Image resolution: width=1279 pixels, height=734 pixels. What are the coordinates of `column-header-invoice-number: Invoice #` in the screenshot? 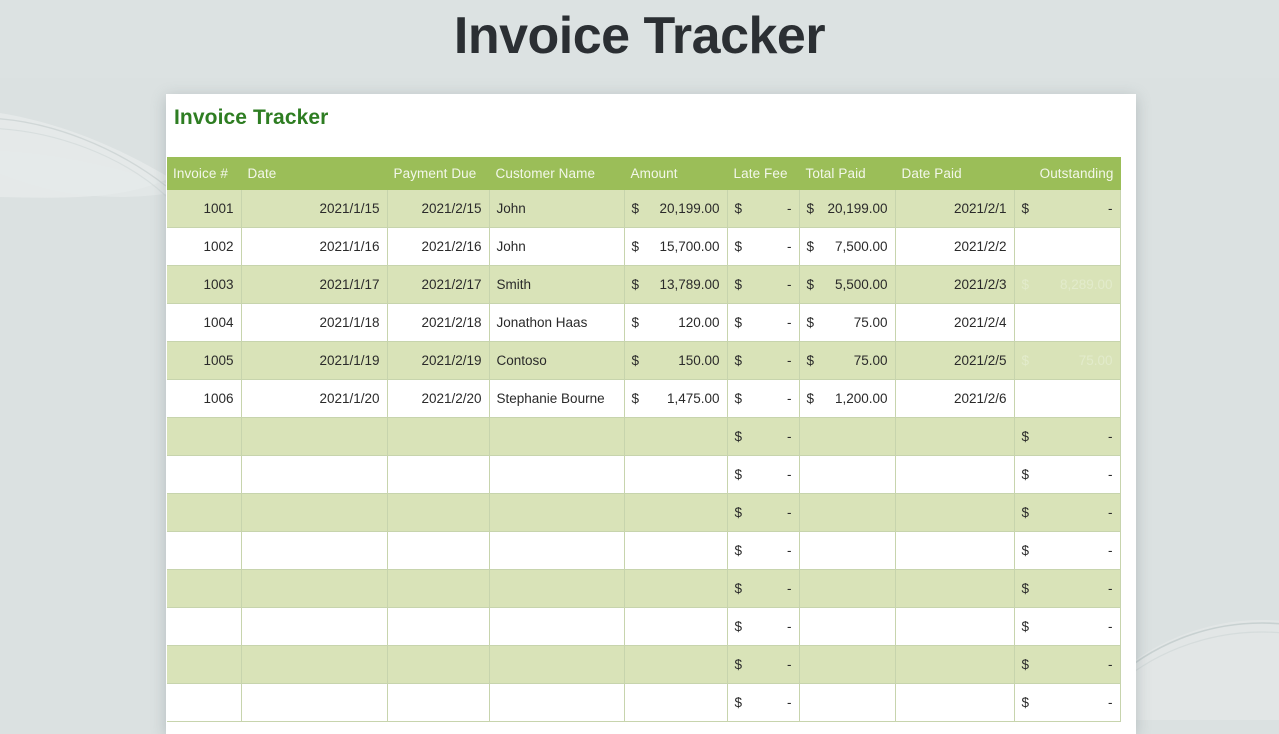 It's located at (204, 173).